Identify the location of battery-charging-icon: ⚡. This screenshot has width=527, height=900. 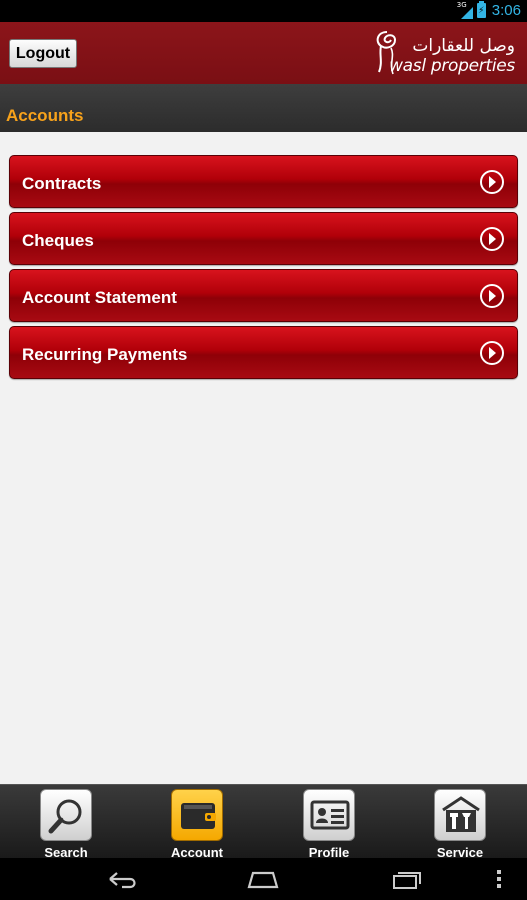
(481, 9).